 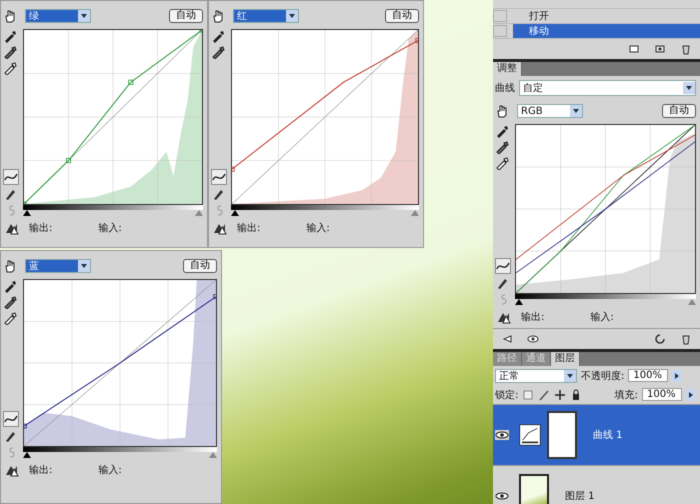 I want to click on channel-select: 蓝, so click(x=58, y=266).